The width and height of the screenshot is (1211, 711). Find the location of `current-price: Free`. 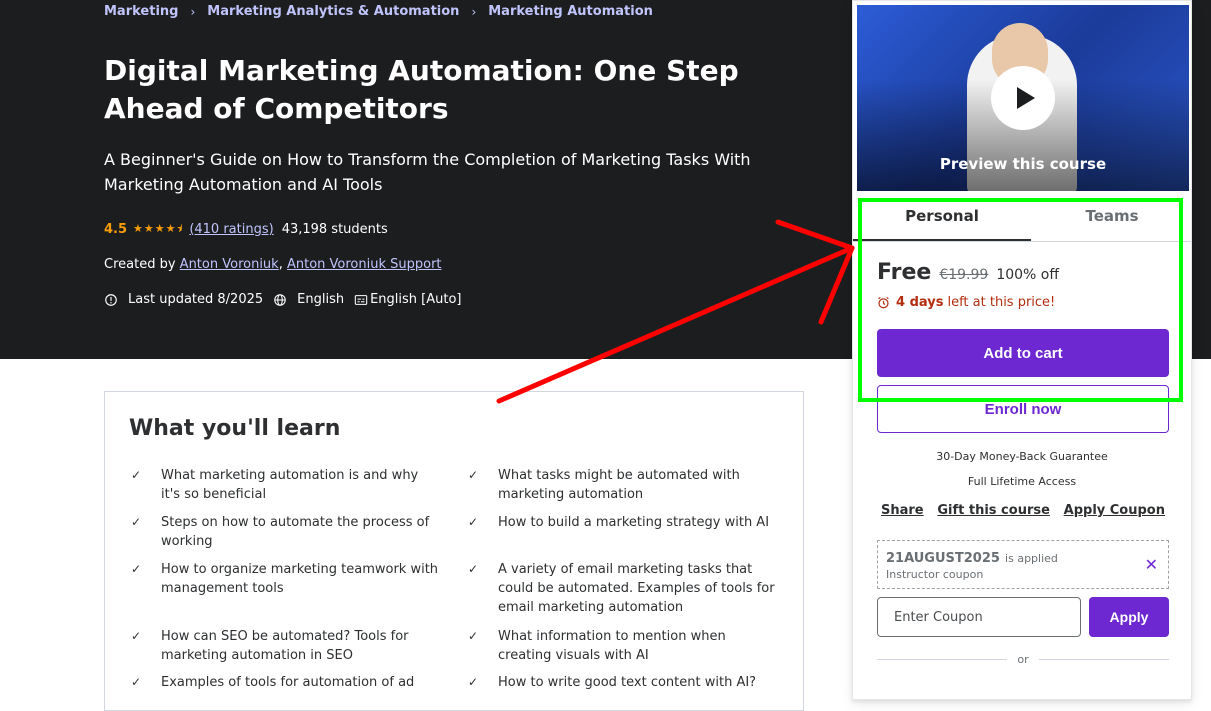

current-price: Free is located at coordinates (904, 272).